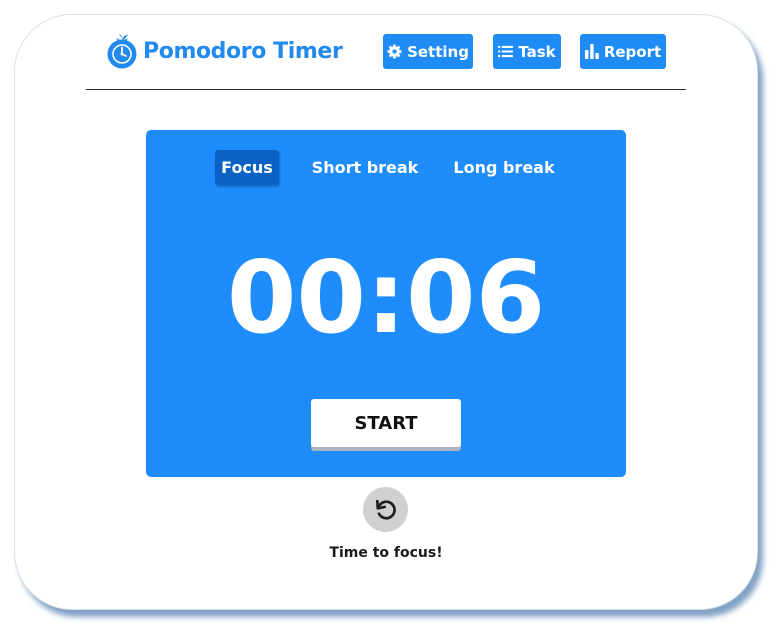 Image resolution: width=784 pixels, height=636 pixels. I want to click on status-message: Time to focus!, so click(386, 553).